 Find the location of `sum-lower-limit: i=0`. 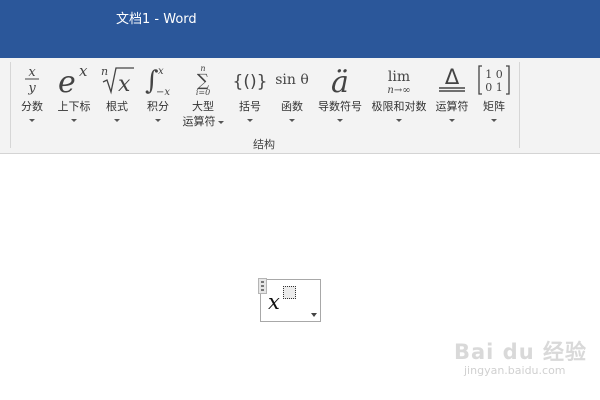

sum-lower-limit: i=0 is located at coordinates (203, 92).